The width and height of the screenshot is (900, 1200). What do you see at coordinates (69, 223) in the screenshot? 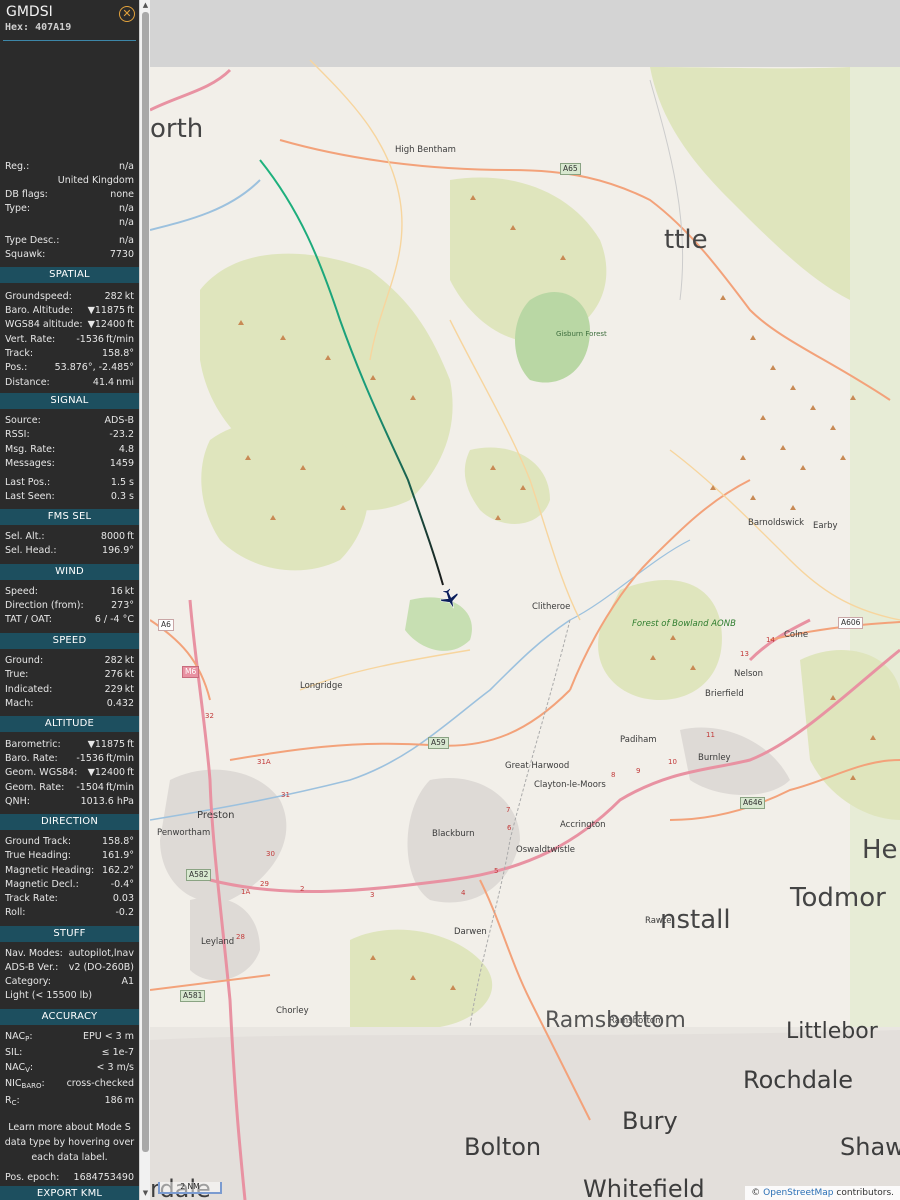
I see `type2-row: n/a` at bounding box center [69, 223].